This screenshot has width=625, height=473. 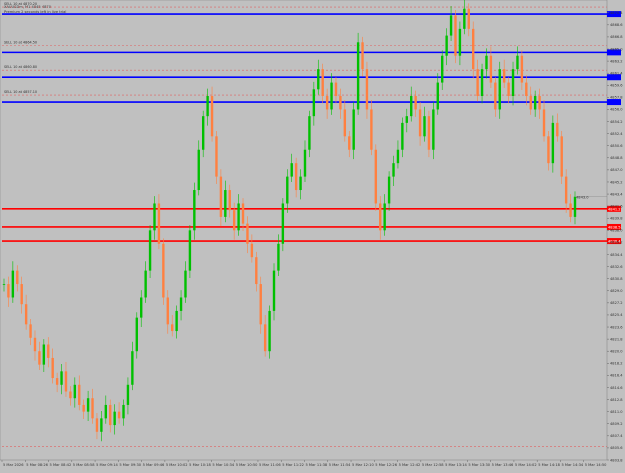 I want to click on price-axis-label: 4852.4, so click(x=616, y=134).